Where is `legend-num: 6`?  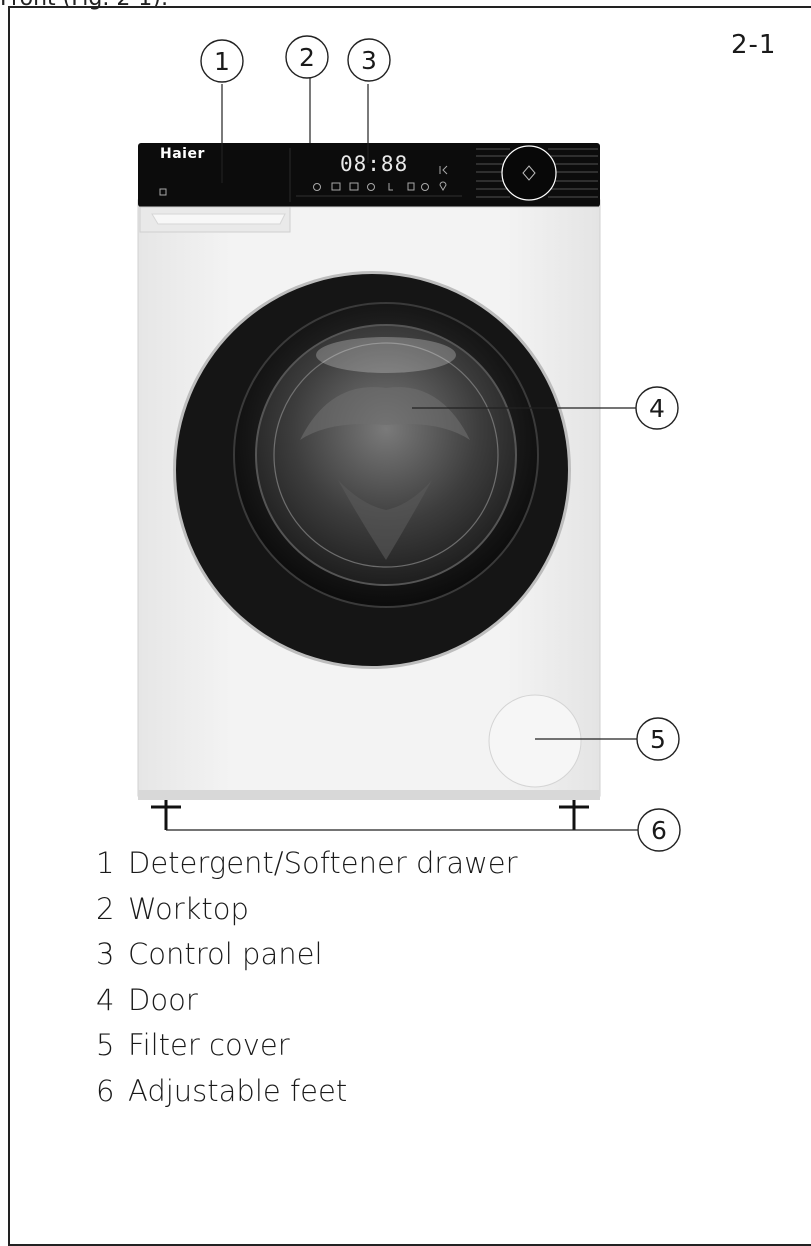
legend-num: 6 is located at coordinates (105, 1090).